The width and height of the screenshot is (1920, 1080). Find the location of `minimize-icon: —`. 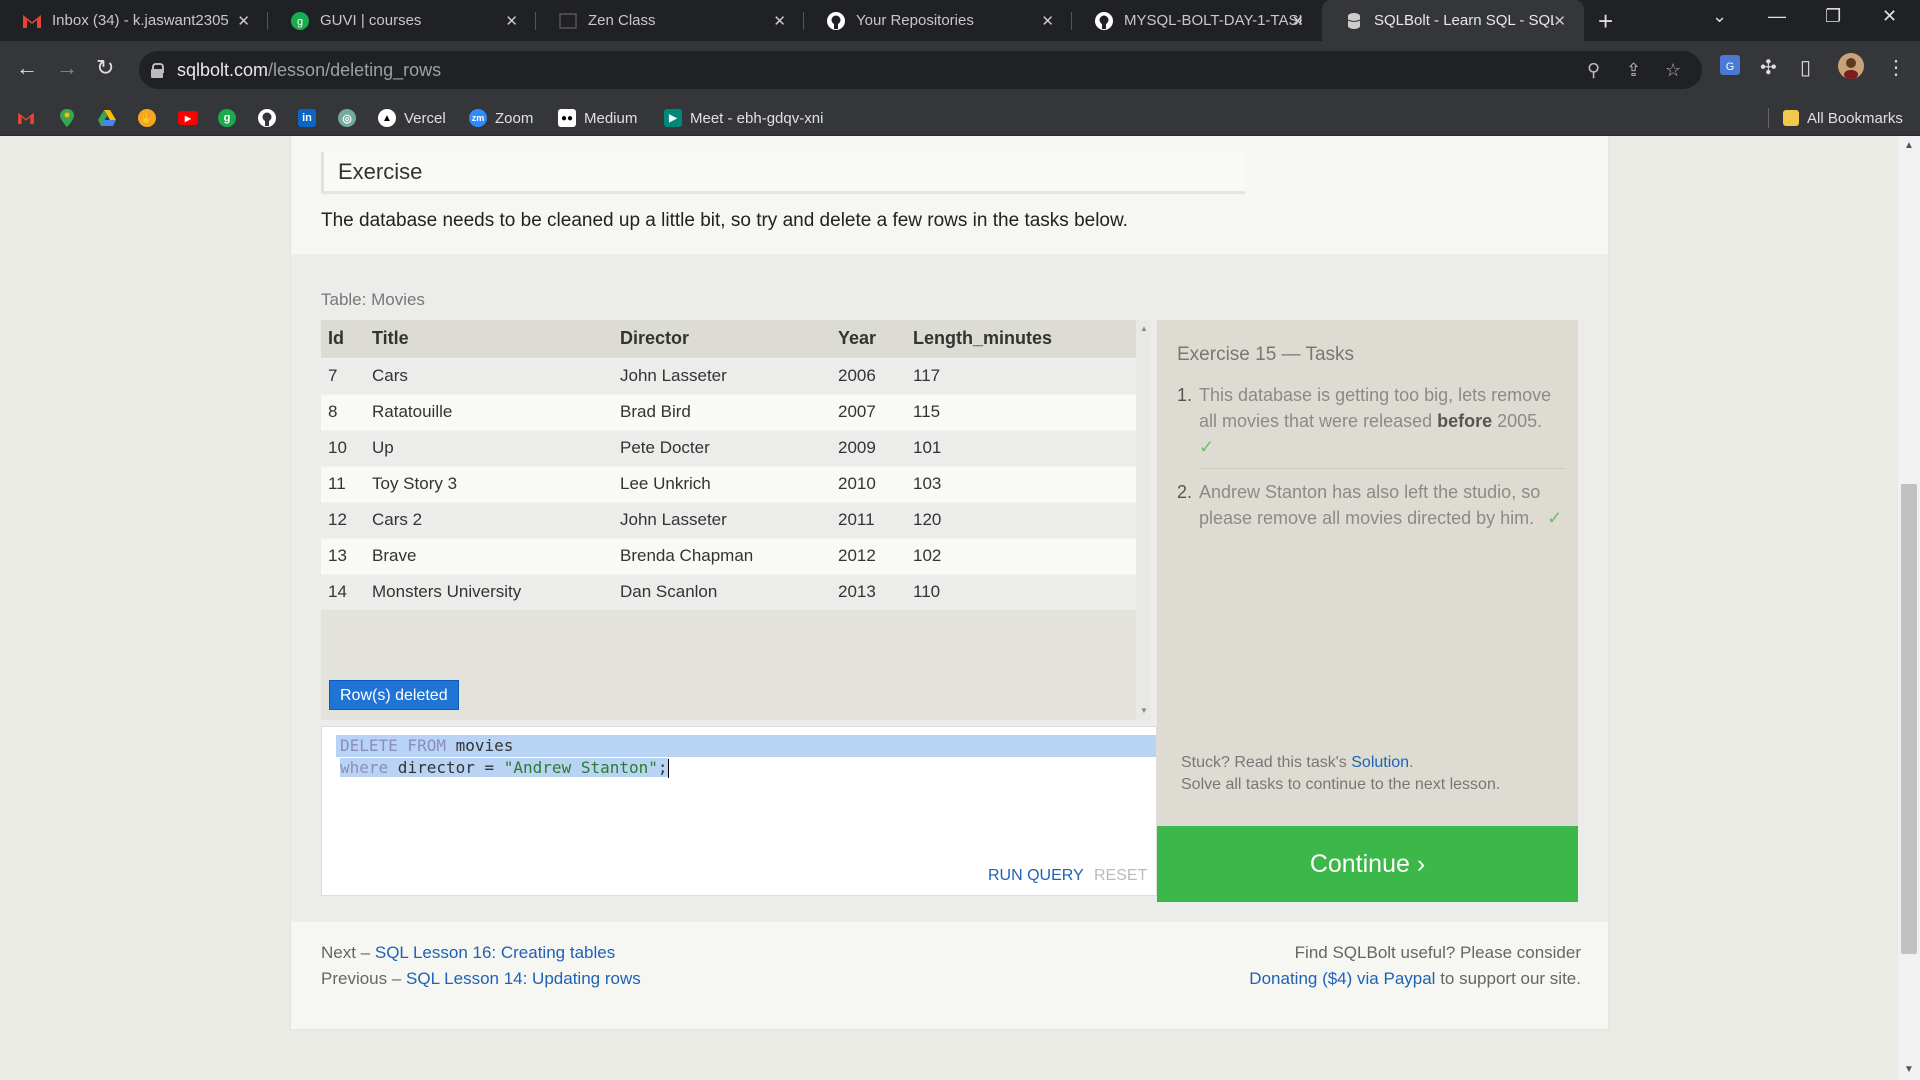

minimize-icon: — is located at coordinates (1777, 16).